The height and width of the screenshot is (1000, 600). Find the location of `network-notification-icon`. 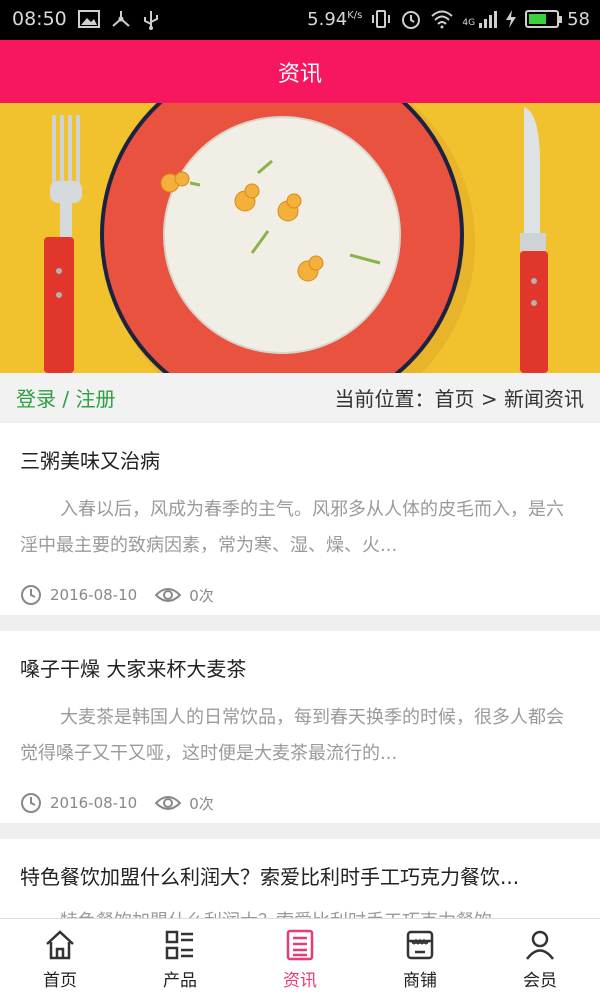

network-notification-icon is located at coordinates (121, 19).